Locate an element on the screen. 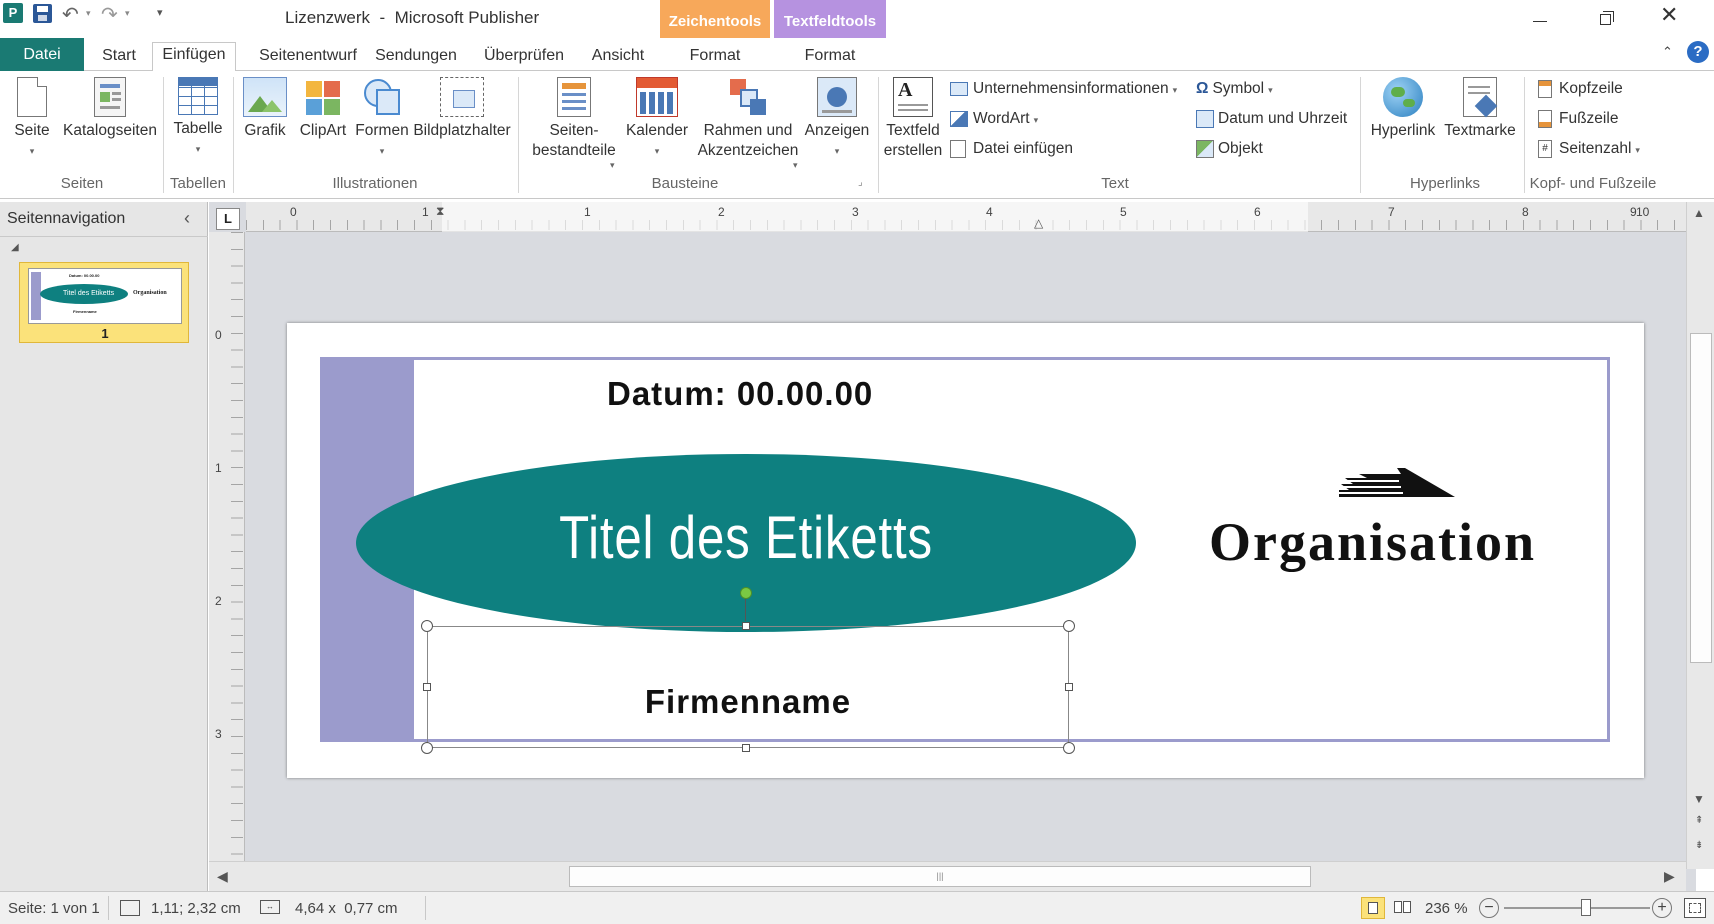 This screenshot has height=924, width=1714. seitenzahl-button: # Seitenzahl ▾ is located at coordinates (1589, 149).